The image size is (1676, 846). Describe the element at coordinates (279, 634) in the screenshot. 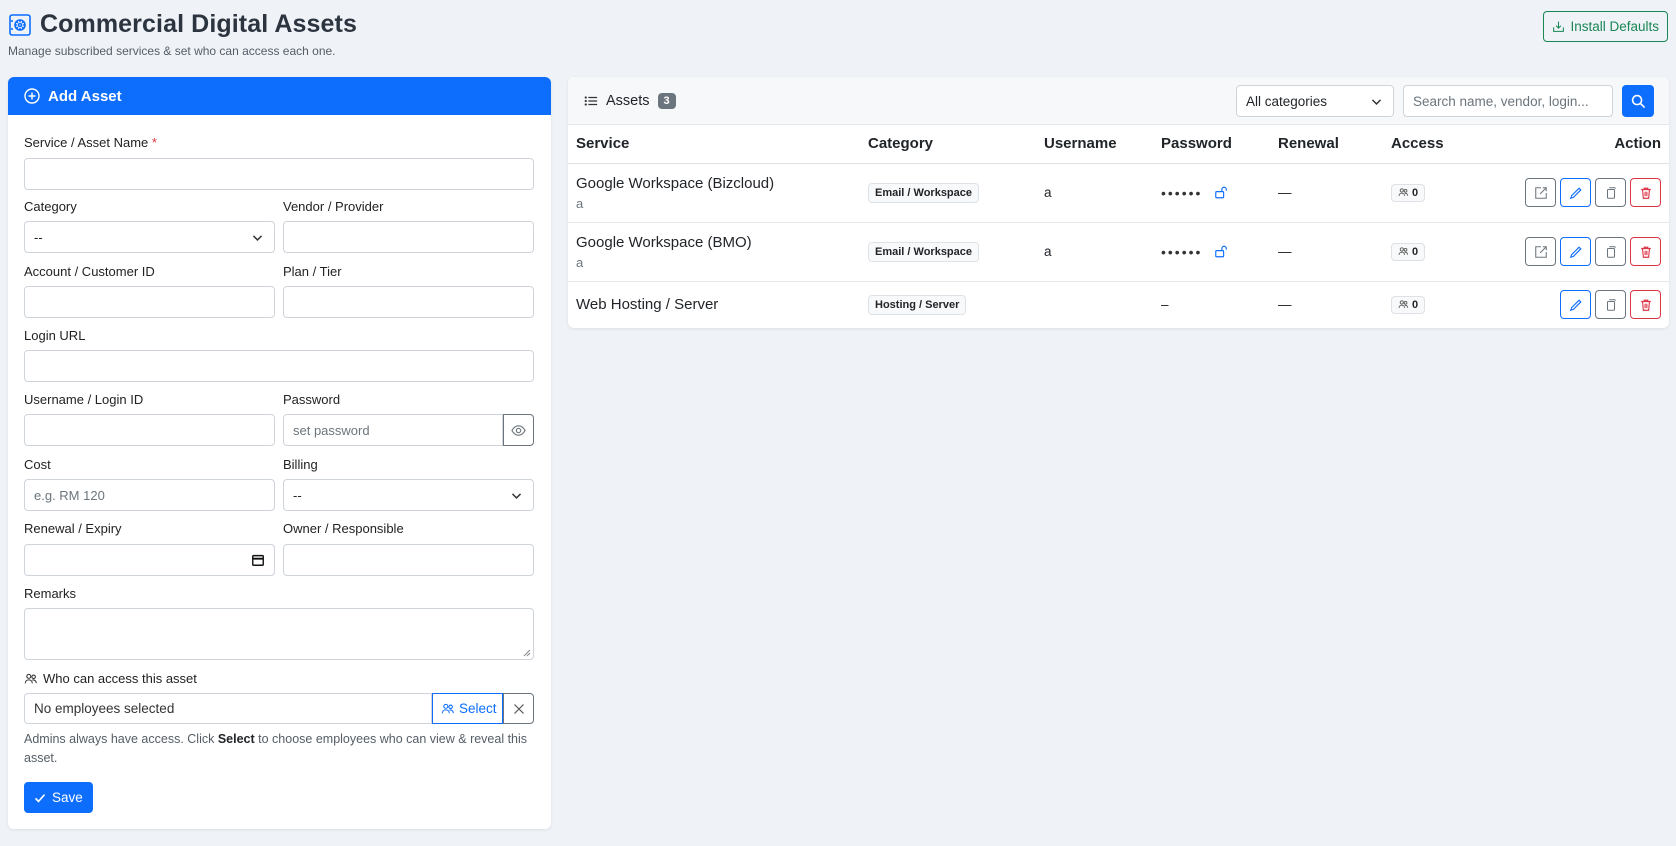

I see `remarks-textarea` at that location.